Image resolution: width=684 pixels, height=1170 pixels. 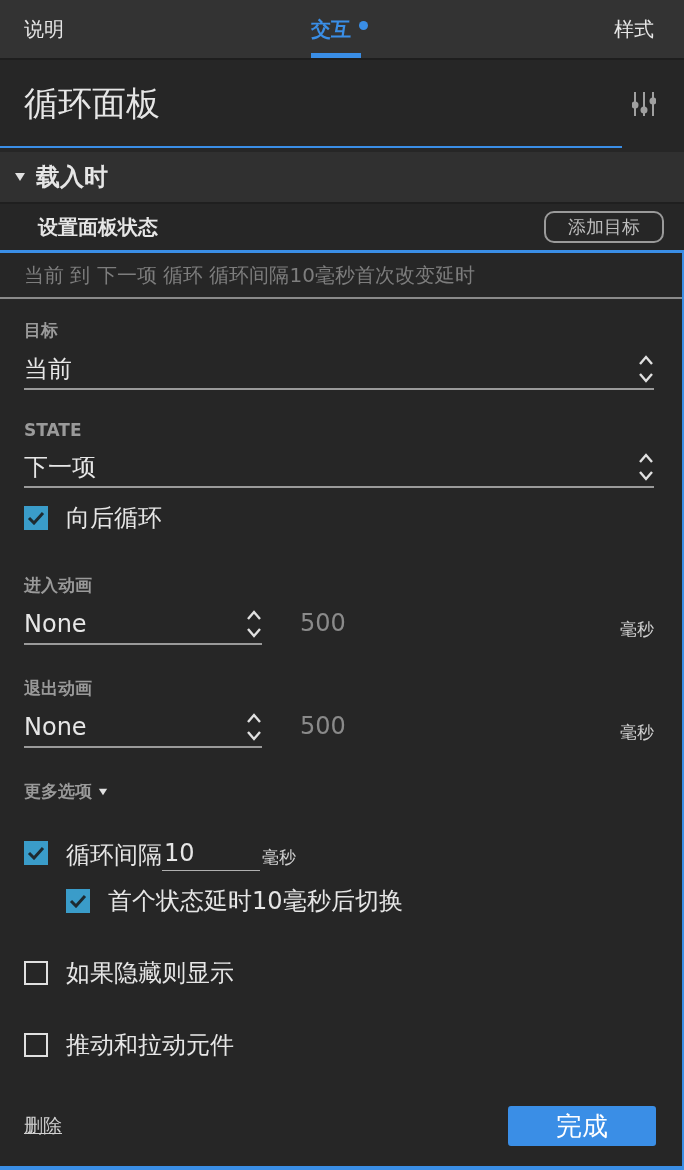 What do you see at coordinates (341, 276) in the screenshot?
I see `action-summary: 当前 到 下一项 循环 循环间隔10毫秒首次改变延时` at bounding box center [341, 276].